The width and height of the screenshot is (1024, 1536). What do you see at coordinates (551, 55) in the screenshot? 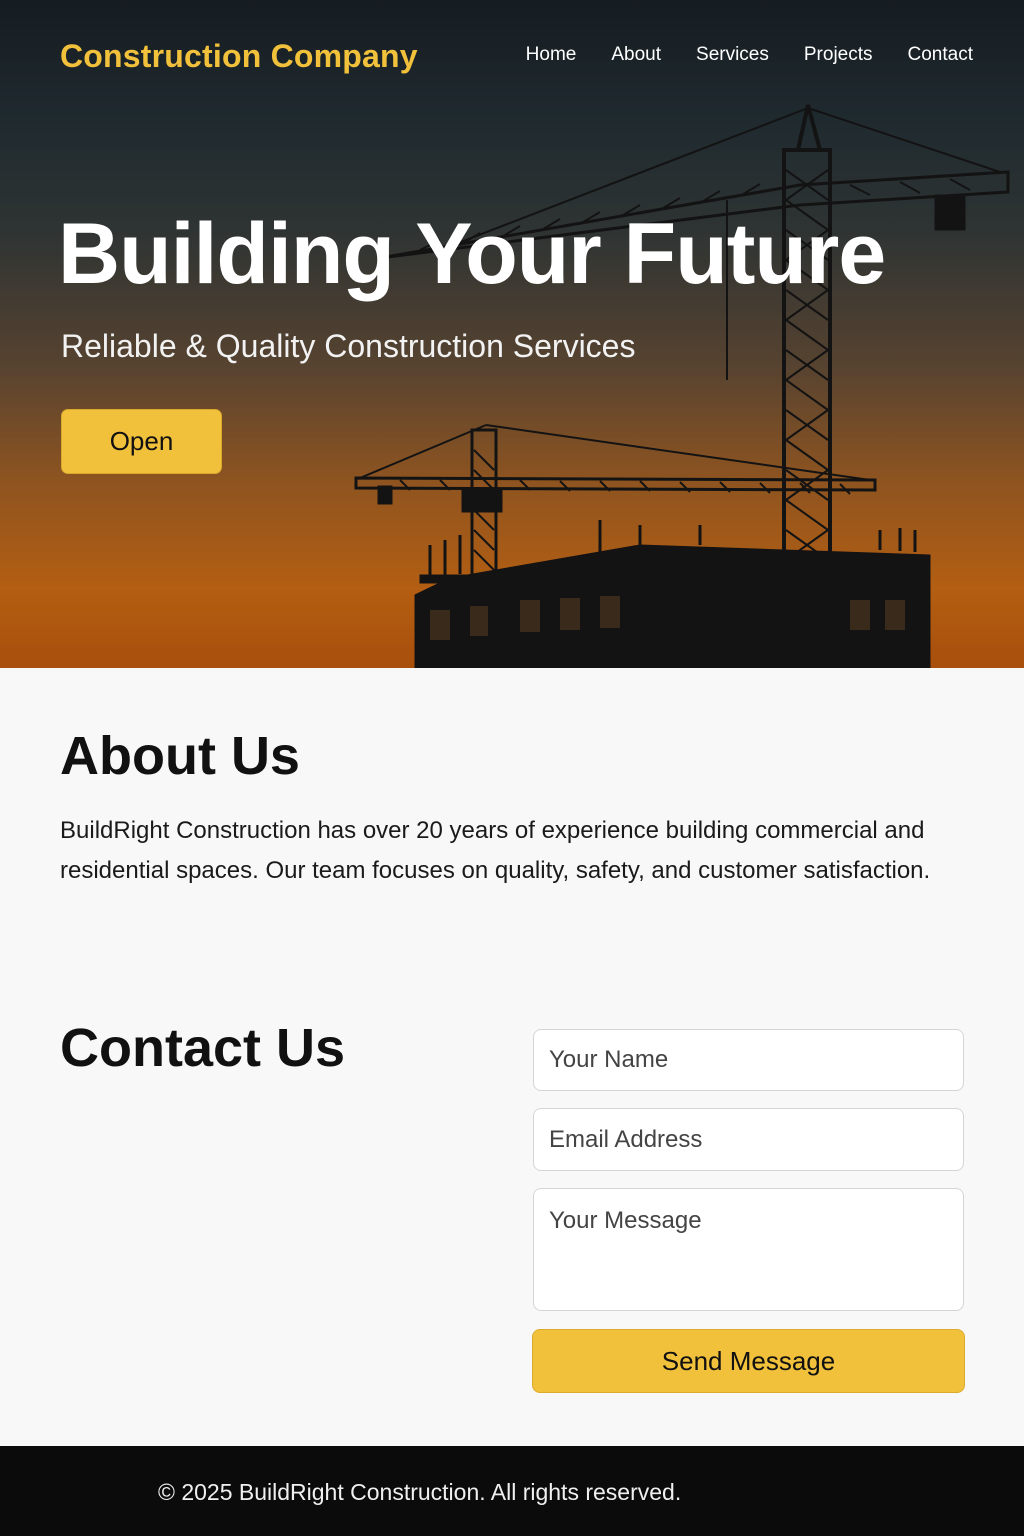
I see `nav-link-home: Home` at bounding box center [551, 55].